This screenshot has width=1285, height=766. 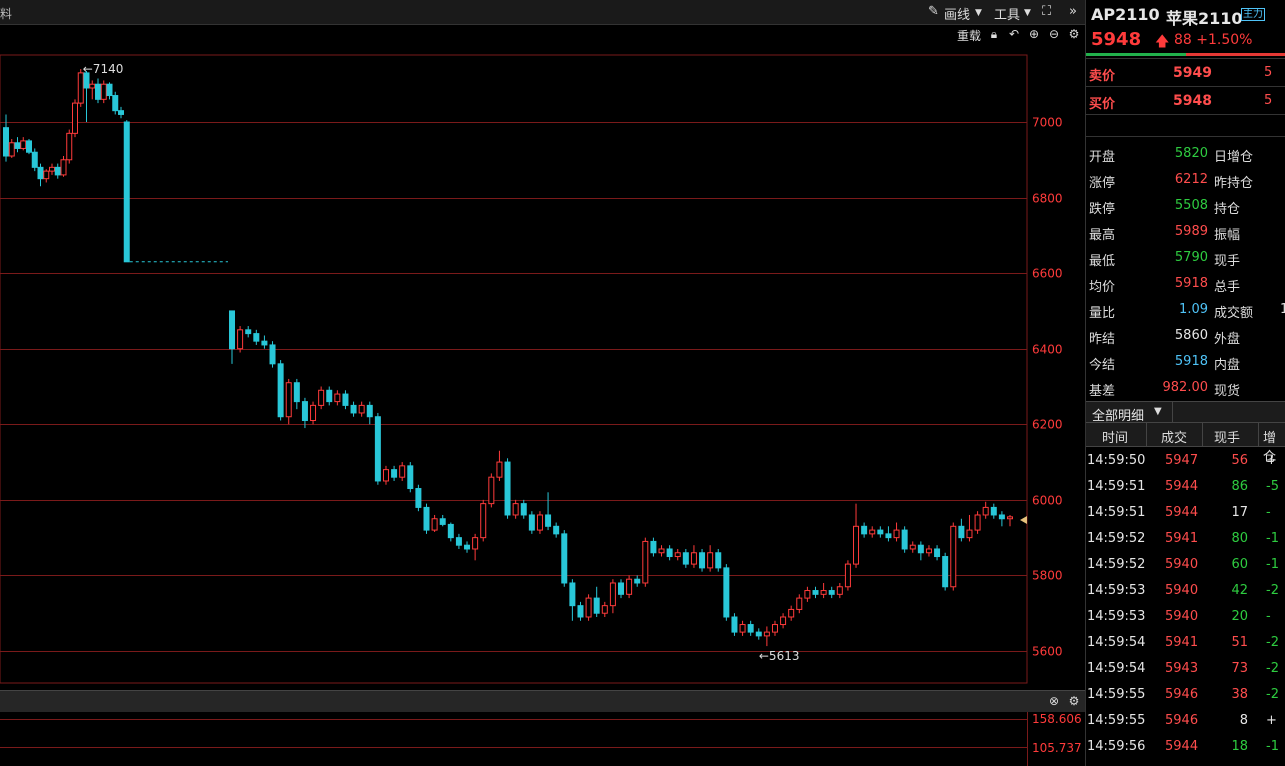 I want to click on tick-row: 14:59:50 5947 56 +, so click(x=1185, y=460).